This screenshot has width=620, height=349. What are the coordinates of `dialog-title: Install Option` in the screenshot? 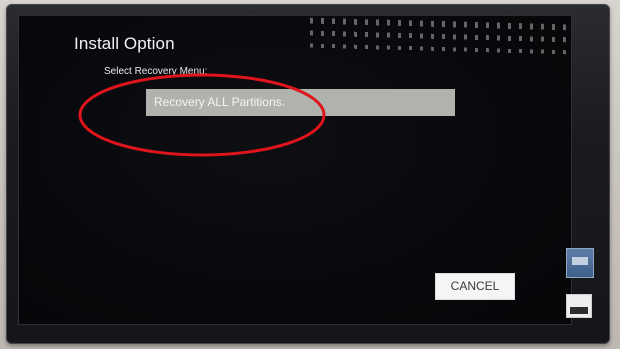 It's located at (124, 43).